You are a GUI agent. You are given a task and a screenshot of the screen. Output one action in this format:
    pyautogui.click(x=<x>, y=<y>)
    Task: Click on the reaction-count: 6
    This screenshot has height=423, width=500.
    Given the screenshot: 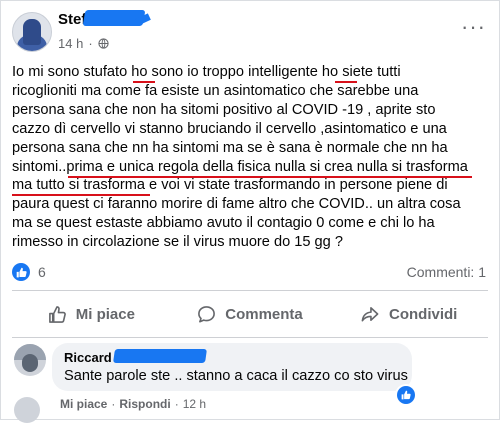 What is the action you would take?
    pyautogui.click(x=42, y=272)
    